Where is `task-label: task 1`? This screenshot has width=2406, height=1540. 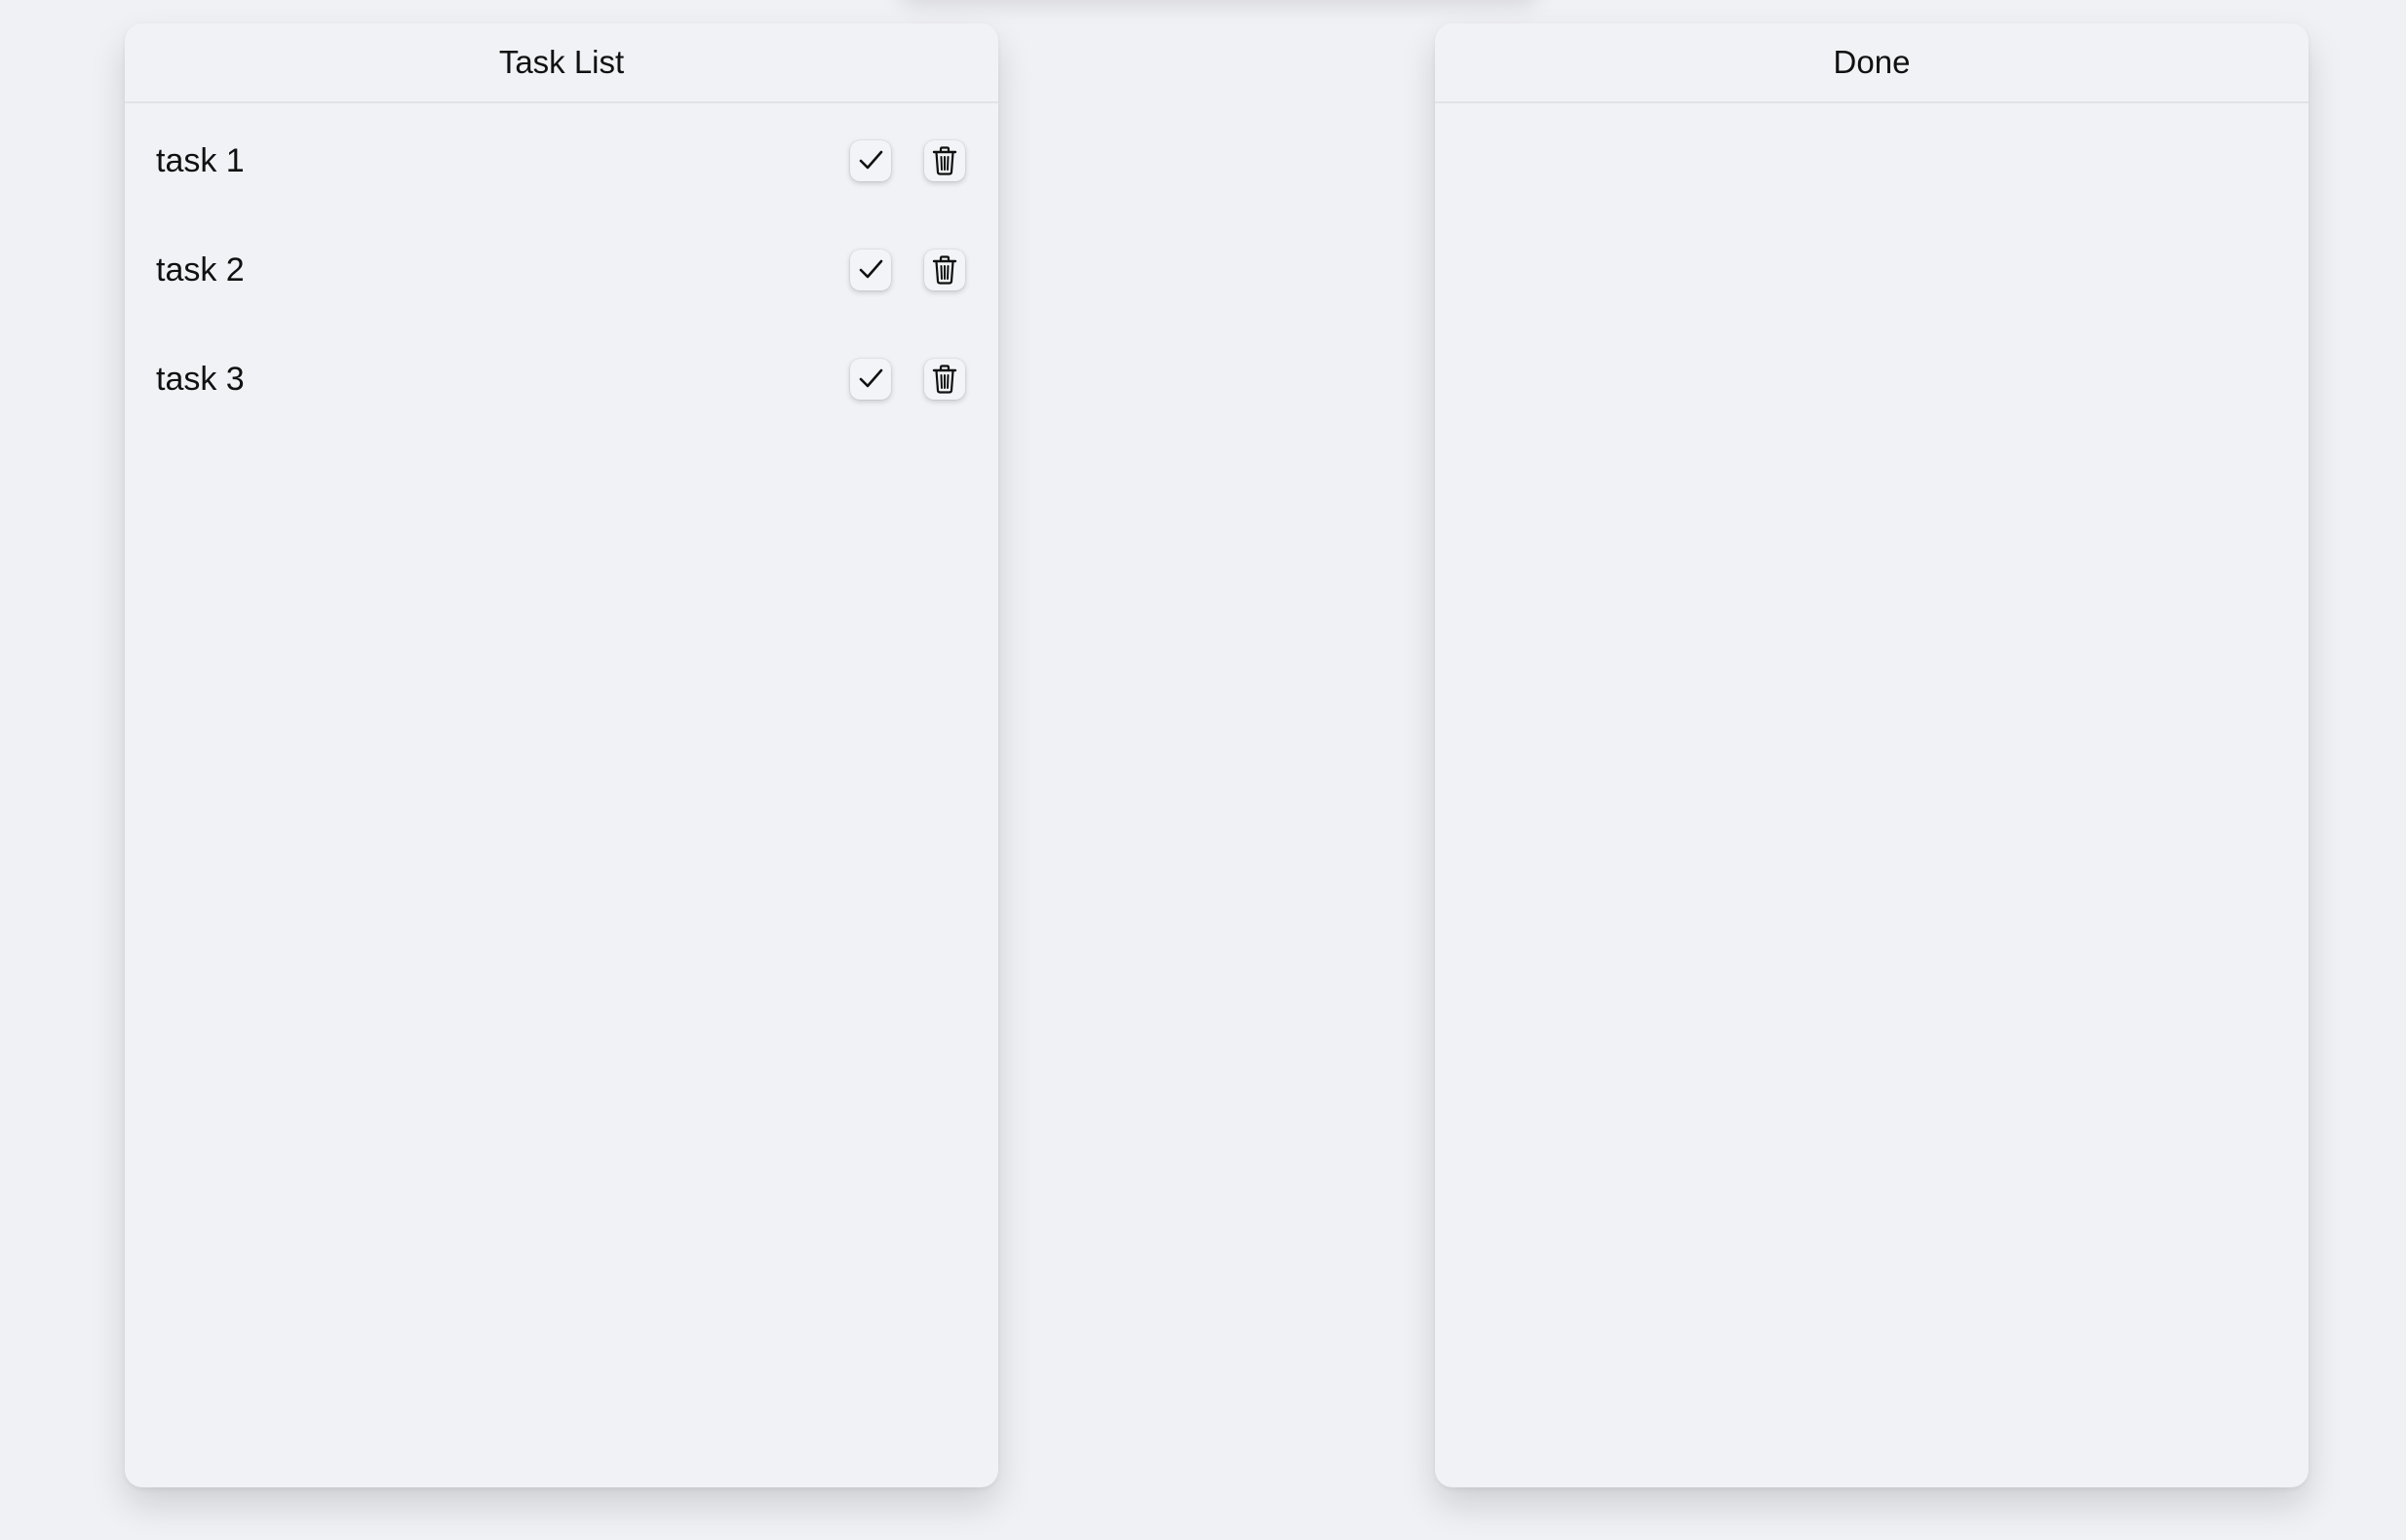
task-label: task 1 is located at coordinates (200, 160).